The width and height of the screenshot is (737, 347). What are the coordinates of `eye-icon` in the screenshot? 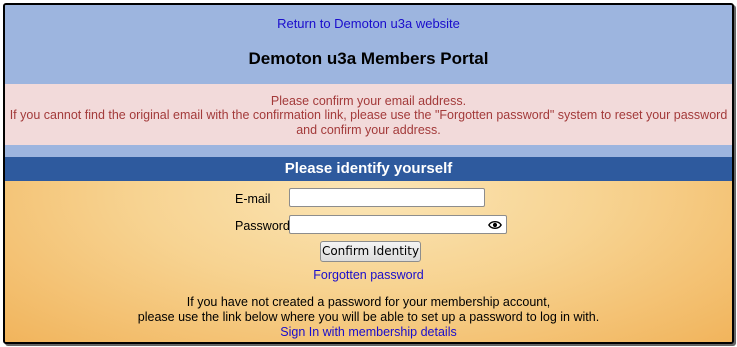 It's located at (495, 225).